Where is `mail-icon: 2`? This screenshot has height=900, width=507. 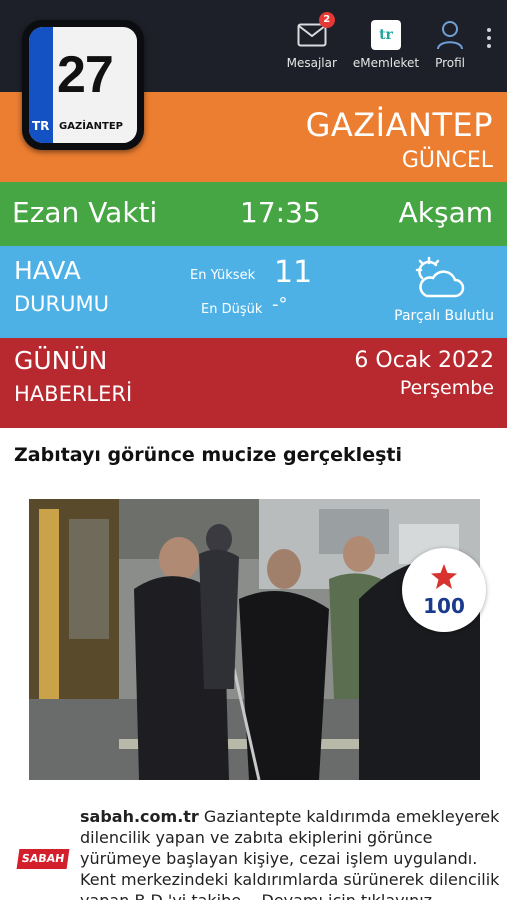 mail-icon: 2 is located at coordinates (316, 32).